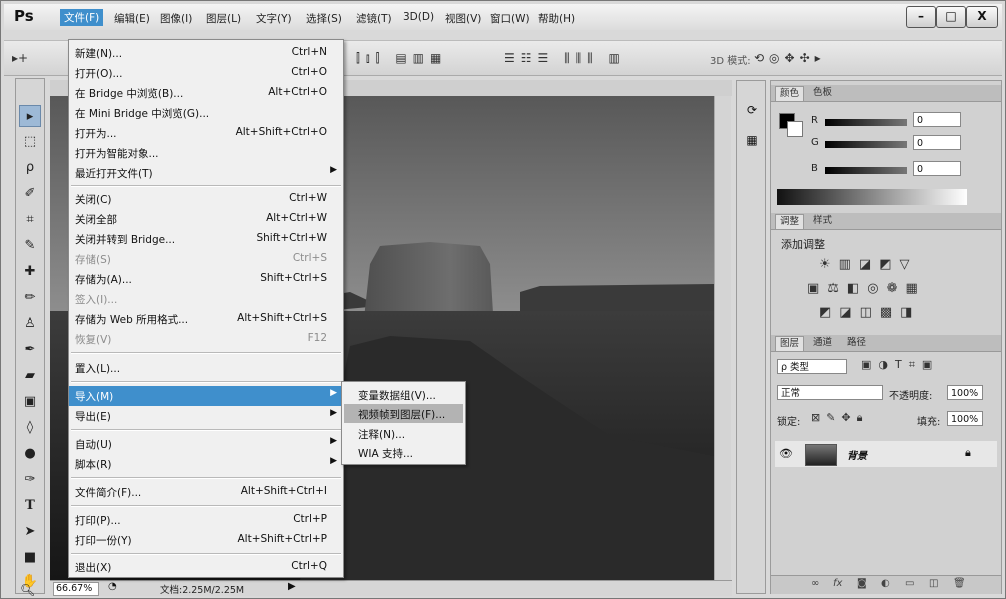 This screenshot has width=1006, height=599. Describe the element at coordinates (206, 492) in the screenshot. I see `menu-item-file-info: 文件简介(F)... Alt+Shift+Ctrl+I` at that location.